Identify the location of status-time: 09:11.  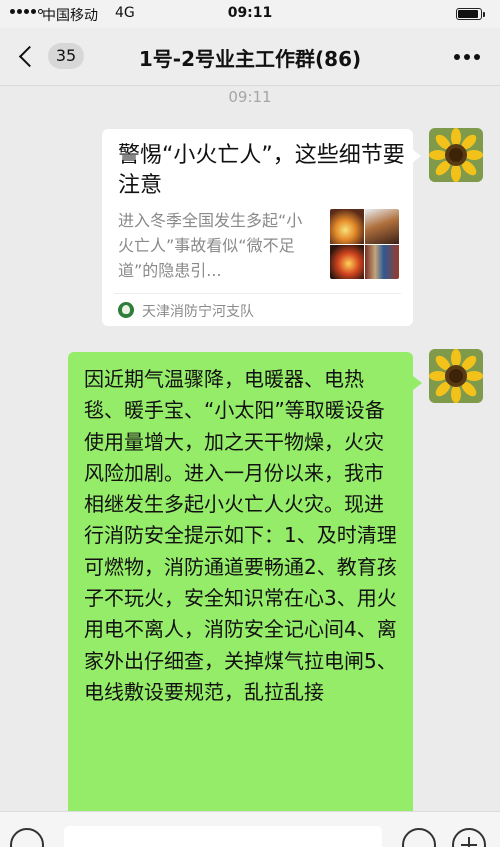
(250, 13).